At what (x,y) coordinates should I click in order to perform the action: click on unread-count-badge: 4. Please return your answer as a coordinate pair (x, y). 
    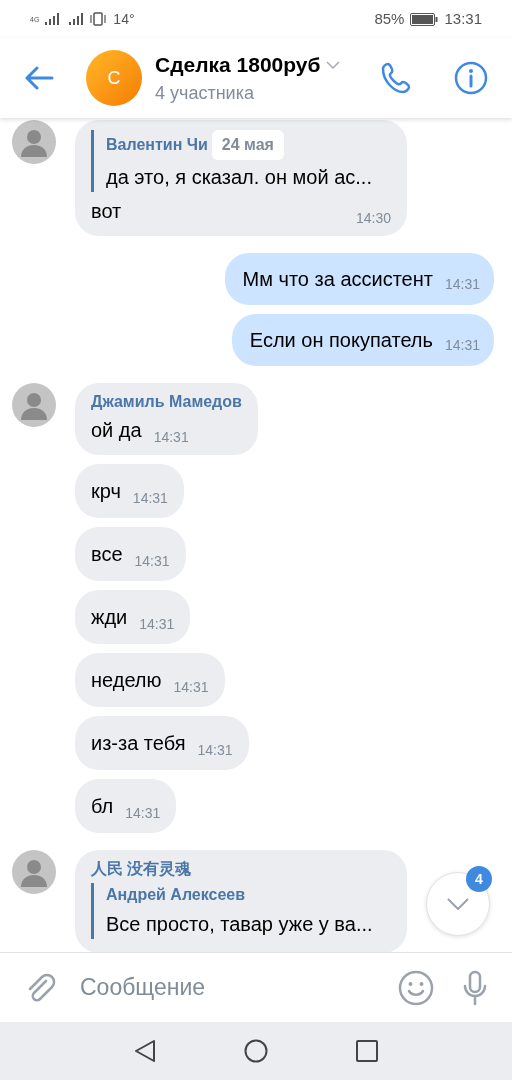
    Looking at the image, I should click on (479, 879).